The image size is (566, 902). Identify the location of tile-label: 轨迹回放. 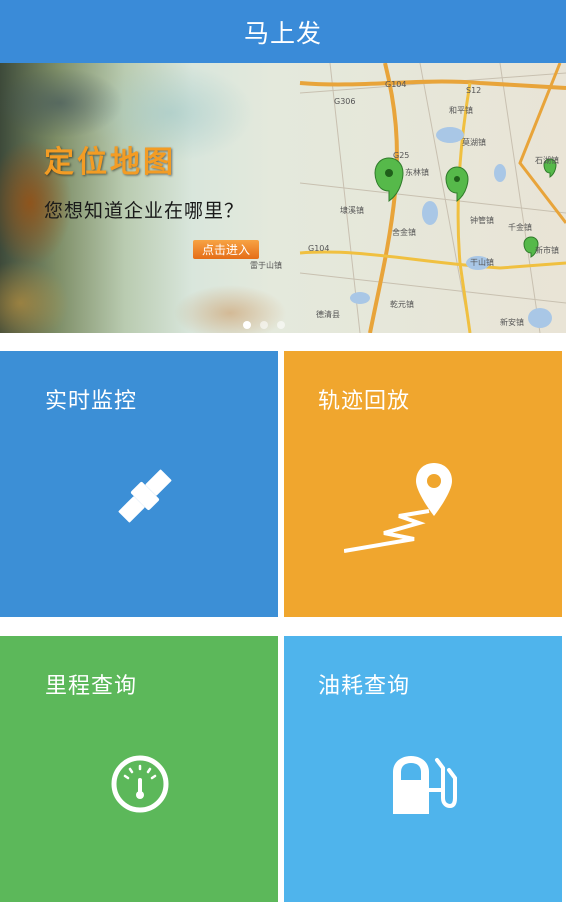
(364, 401).